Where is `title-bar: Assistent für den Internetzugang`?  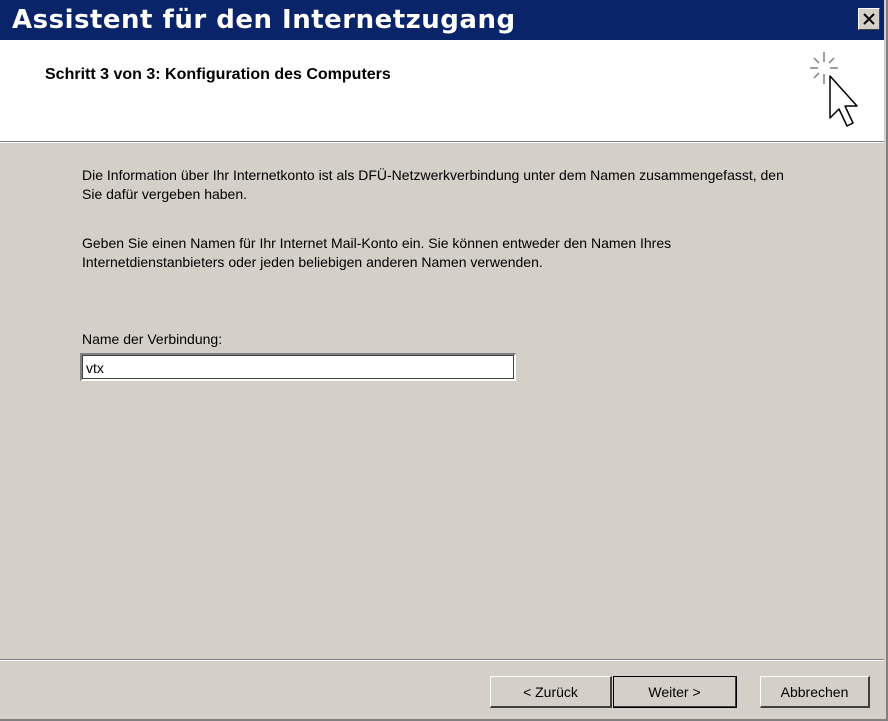
title-bar: Assistent für den Internetzugang is located at coordinates (442, 20).